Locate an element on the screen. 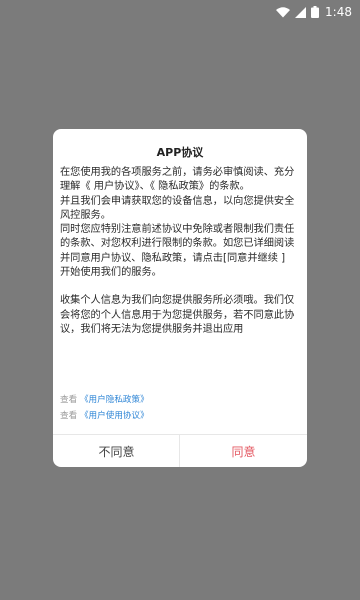  agree-button: 同意 is located at coordinates (243, 451).